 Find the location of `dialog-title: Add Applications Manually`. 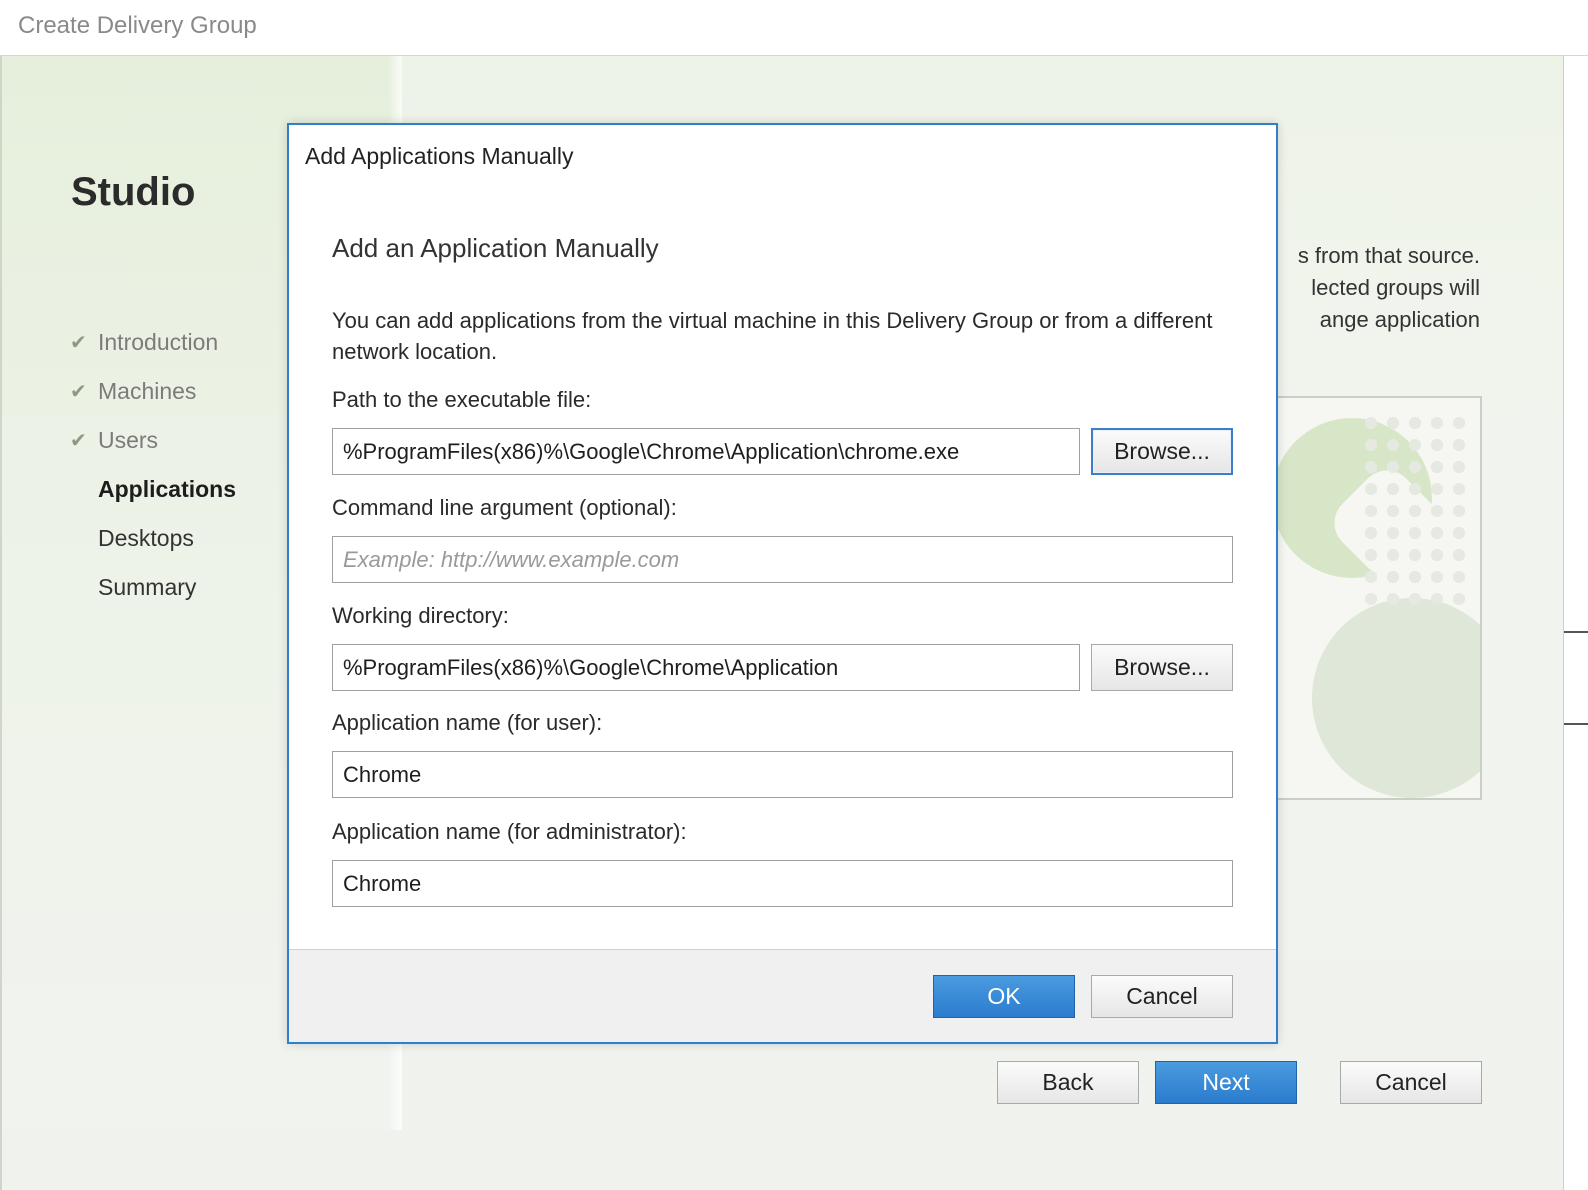

dialog-title: Add Applications Manually is located at coordinates (439, 156).